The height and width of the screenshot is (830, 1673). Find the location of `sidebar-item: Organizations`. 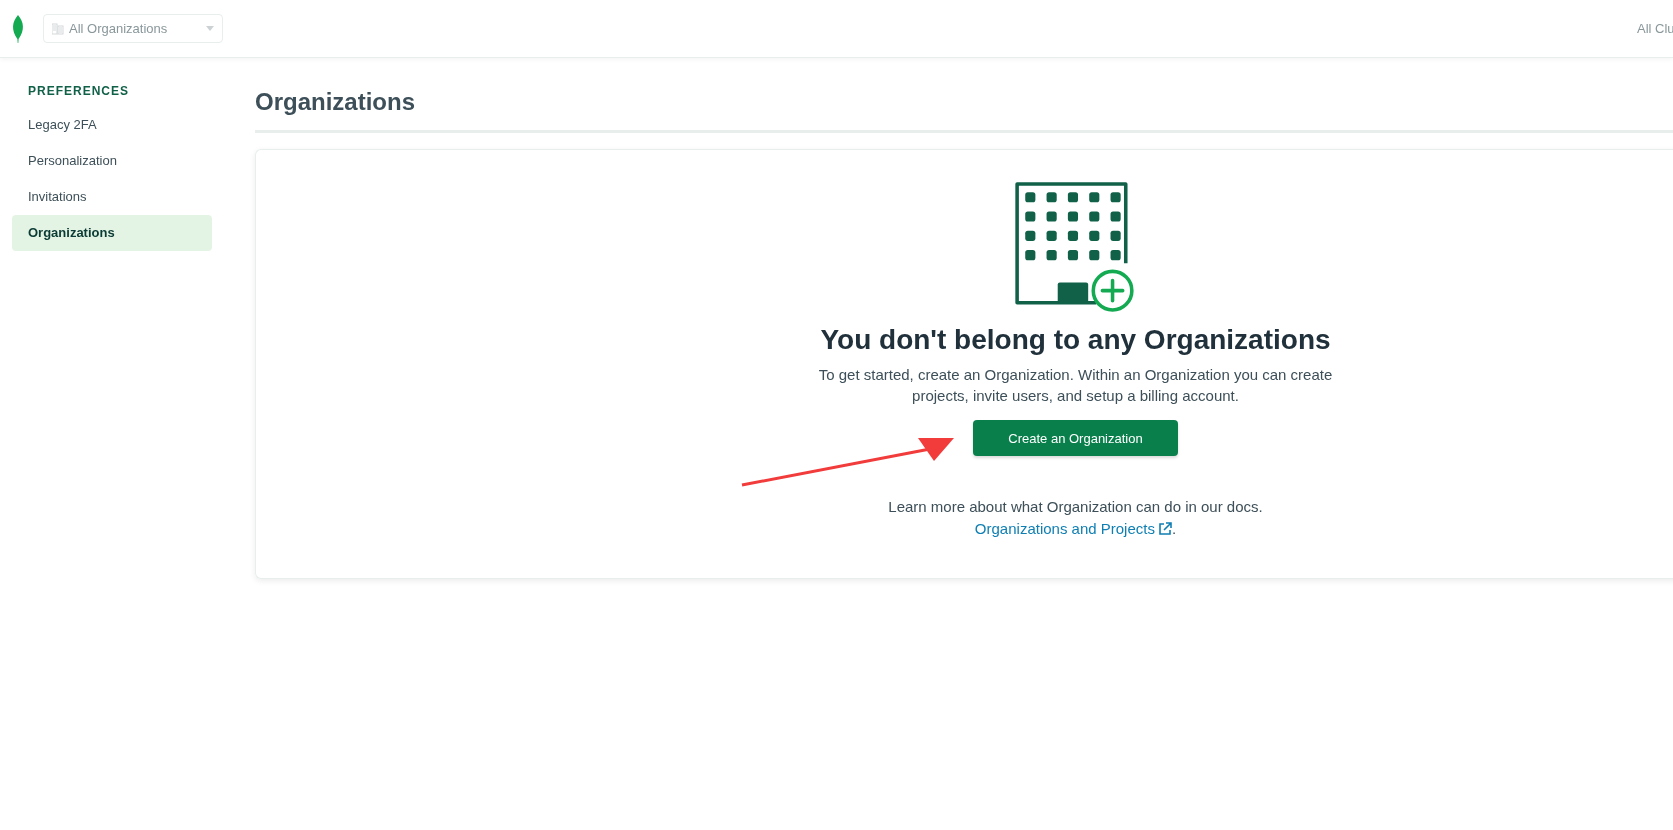

sidebar-item: Organizations is located at coordinates (112, 233).